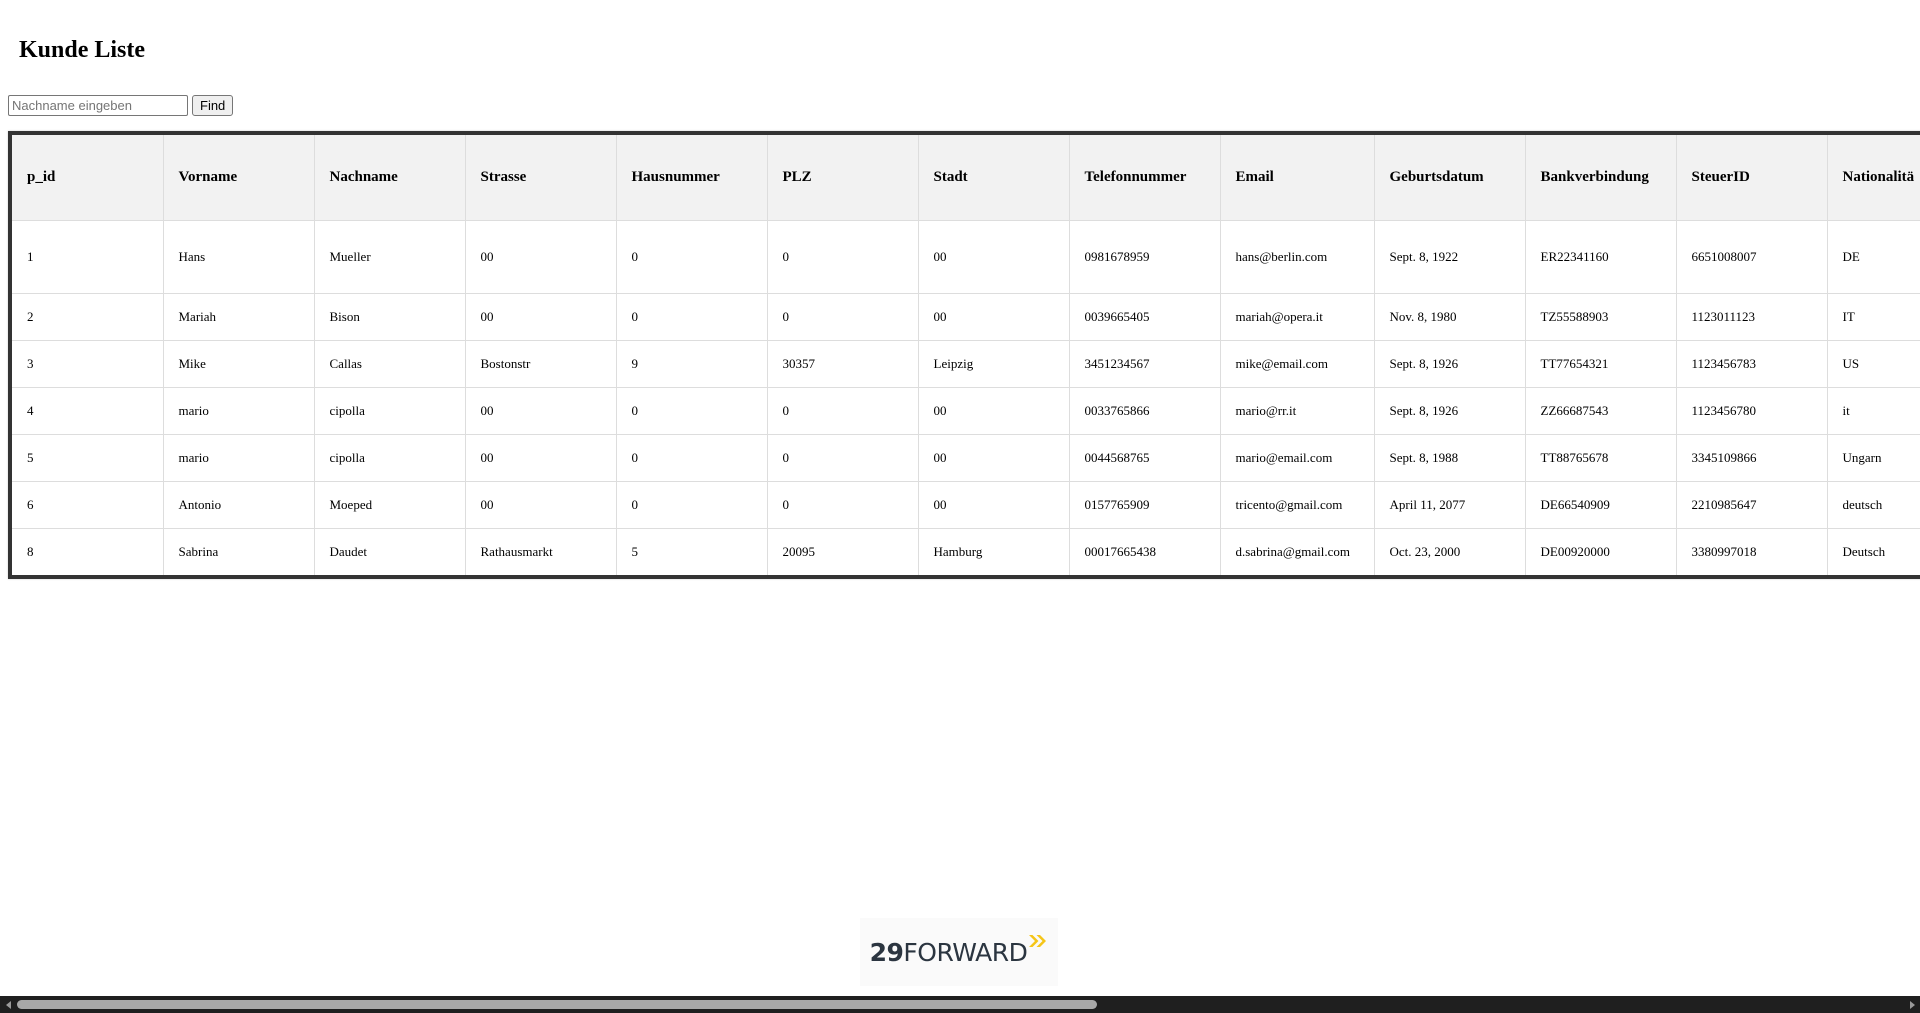 This screenshot has height=1013, width=1920. Describe the element at coordinates (239, 178) in the screenshot. I see `column-header-vorname: Vorname` at that location.